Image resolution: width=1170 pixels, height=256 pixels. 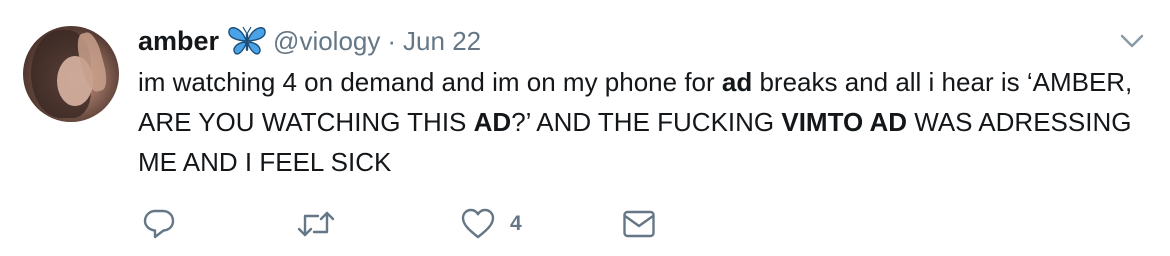 I want to click on envelope-icon, so click(x=639, y=224).